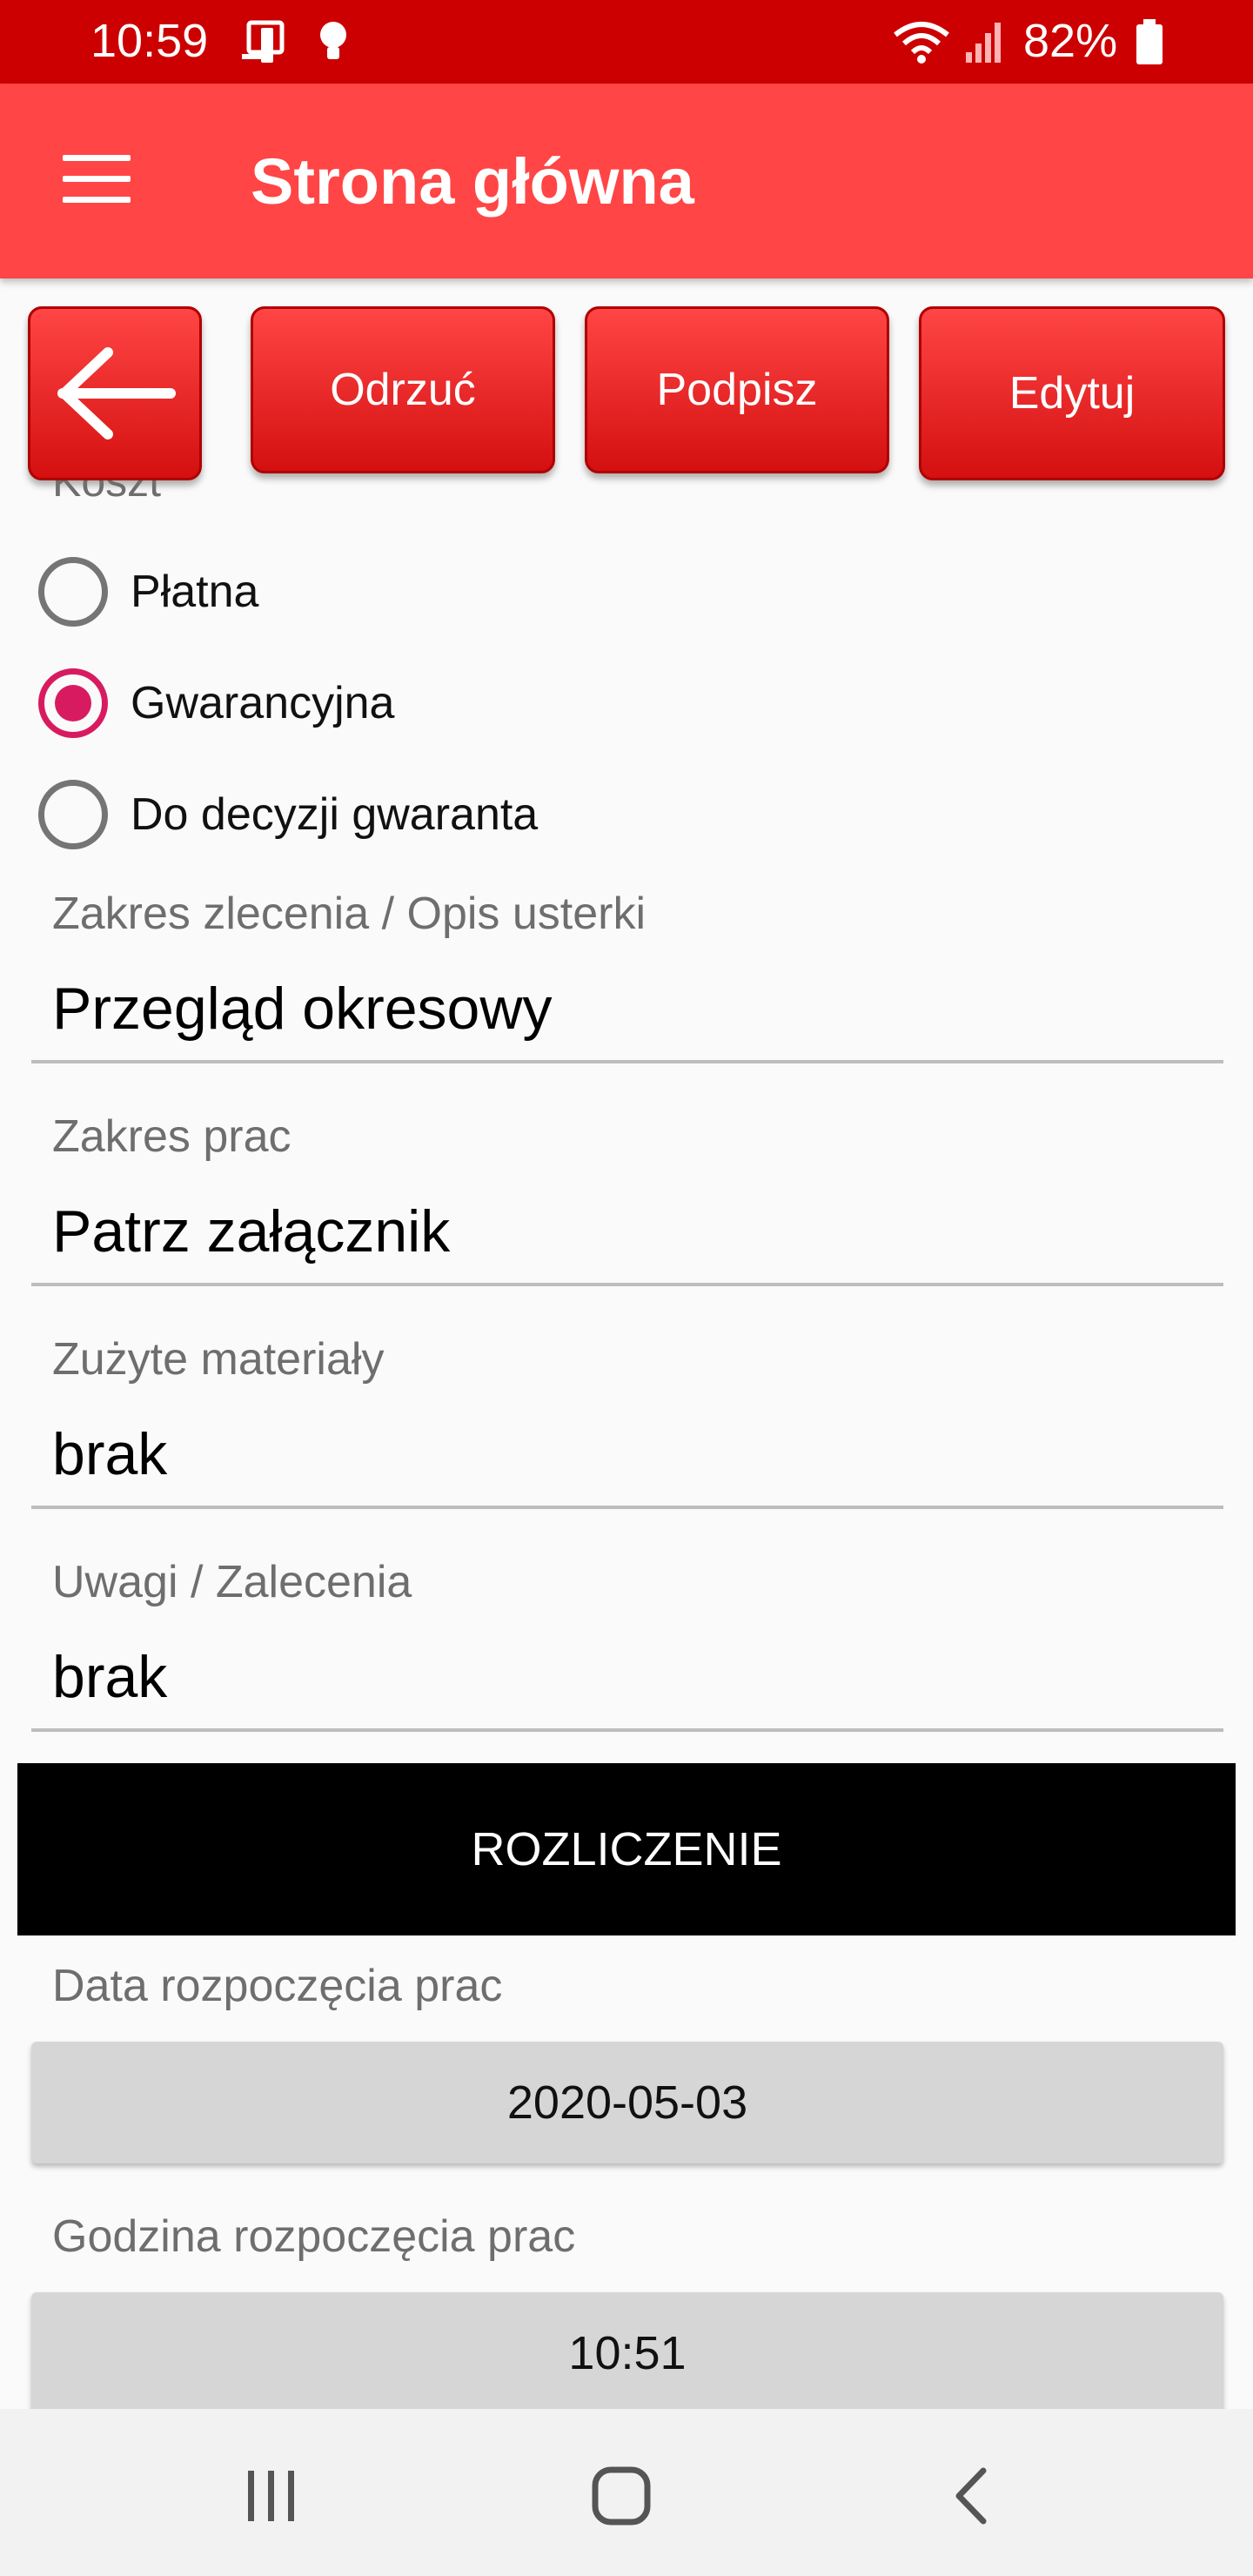 Image resolution: width=1253 pixels, height=2576 pixels. Describe the element at coordinates (218, 1359) in the screenshot. I see `field-label: Zużyte materiały` at that location.